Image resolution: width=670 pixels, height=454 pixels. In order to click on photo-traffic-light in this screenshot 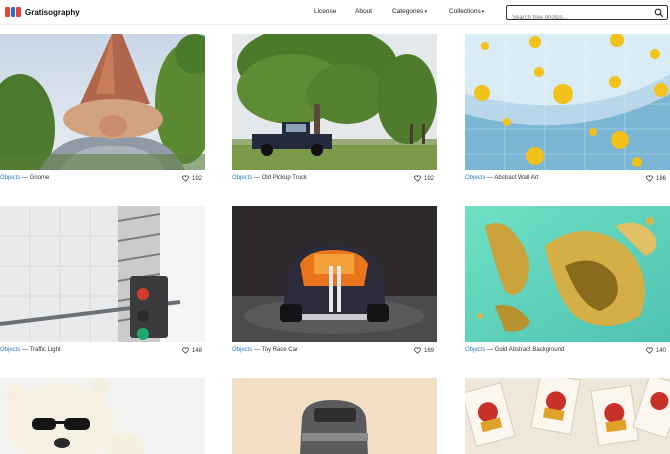, I will do `click(102, 274)`.